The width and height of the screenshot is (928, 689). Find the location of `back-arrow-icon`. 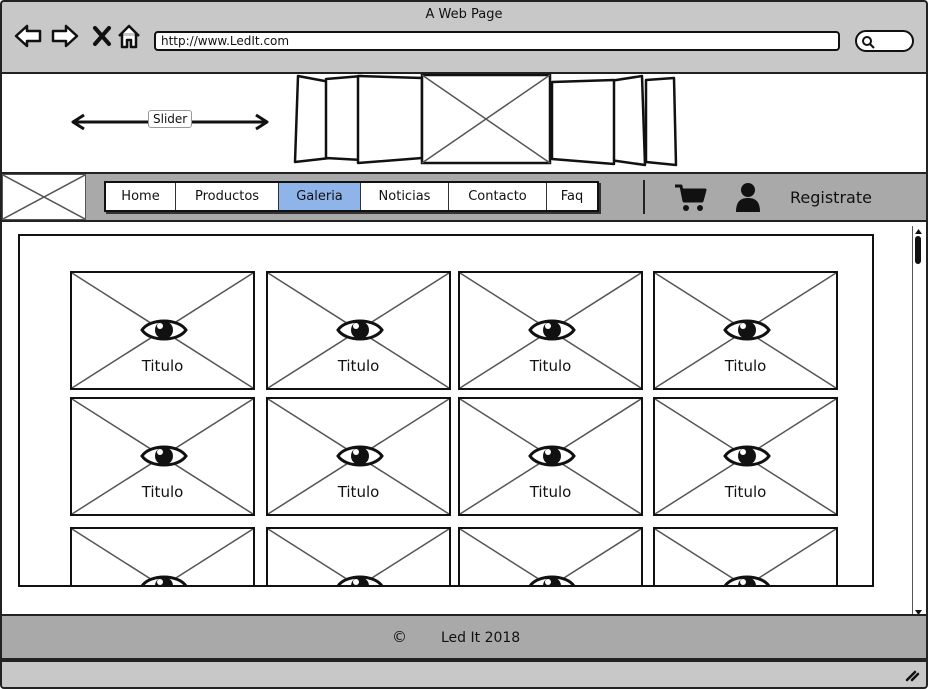

back-arrow-icon is located at coordinates (28, 36).